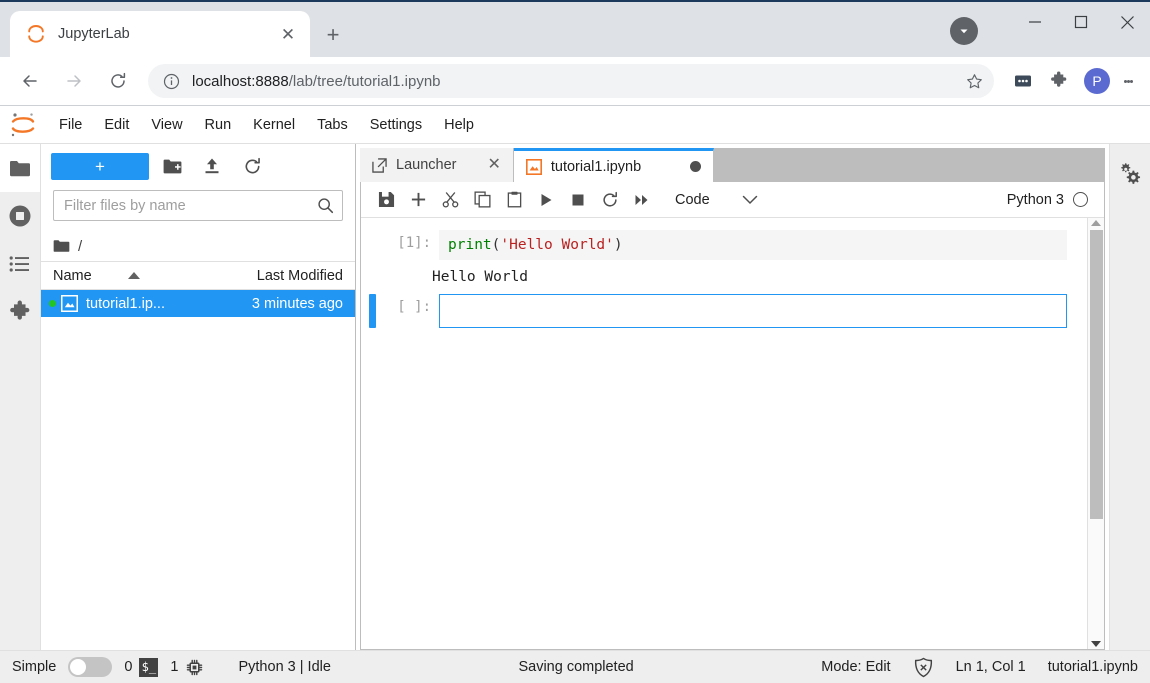 The width and height of the screenshot is (1150, 683). What do you see at coordinates (240, 81) in the screenshot?
I see `url-host: localhost:8888` at bounding box center [240, 81].